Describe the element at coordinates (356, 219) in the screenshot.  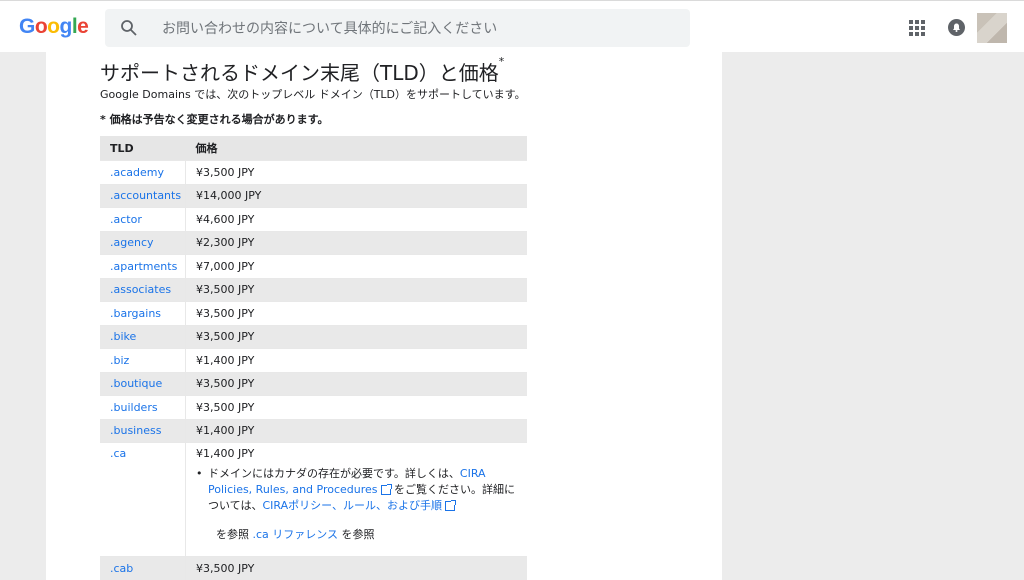
I see `price-cell: ¥4,600 JPY` at that location.